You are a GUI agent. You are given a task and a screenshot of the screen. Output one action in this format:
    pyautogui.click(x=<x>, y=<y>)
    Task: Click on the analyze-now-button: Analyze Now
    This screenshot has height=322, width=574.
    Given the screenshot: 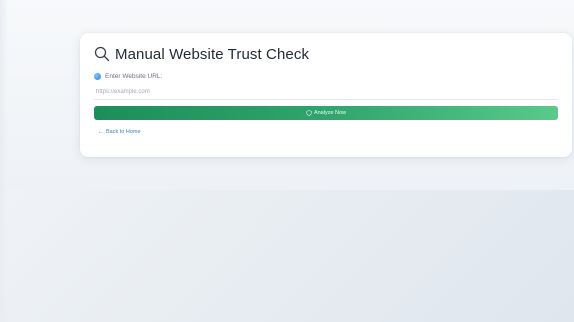 What is the action you would take?
    pyautogui.click(x=326, y=113)
    